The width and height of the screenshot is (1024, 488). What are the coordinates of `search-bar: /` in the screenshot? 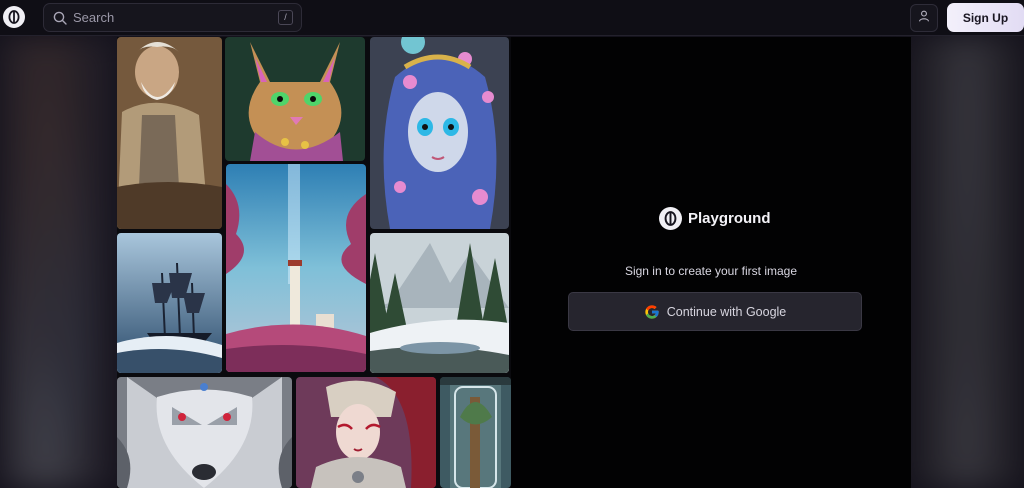 It's located at (172, 17).